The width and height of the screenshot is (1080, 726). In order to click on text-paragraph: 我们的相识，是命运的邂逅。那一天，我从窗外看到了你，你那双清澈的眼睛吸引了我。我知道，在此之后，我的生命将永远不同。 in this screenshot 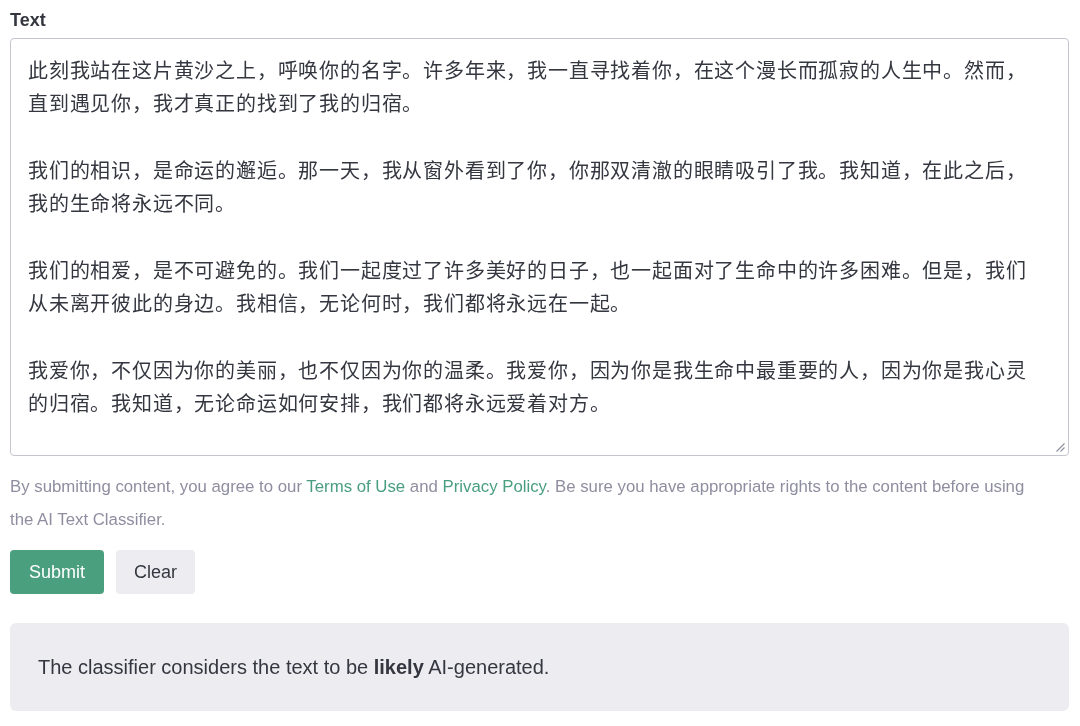, I will do `click(528, 188)`.